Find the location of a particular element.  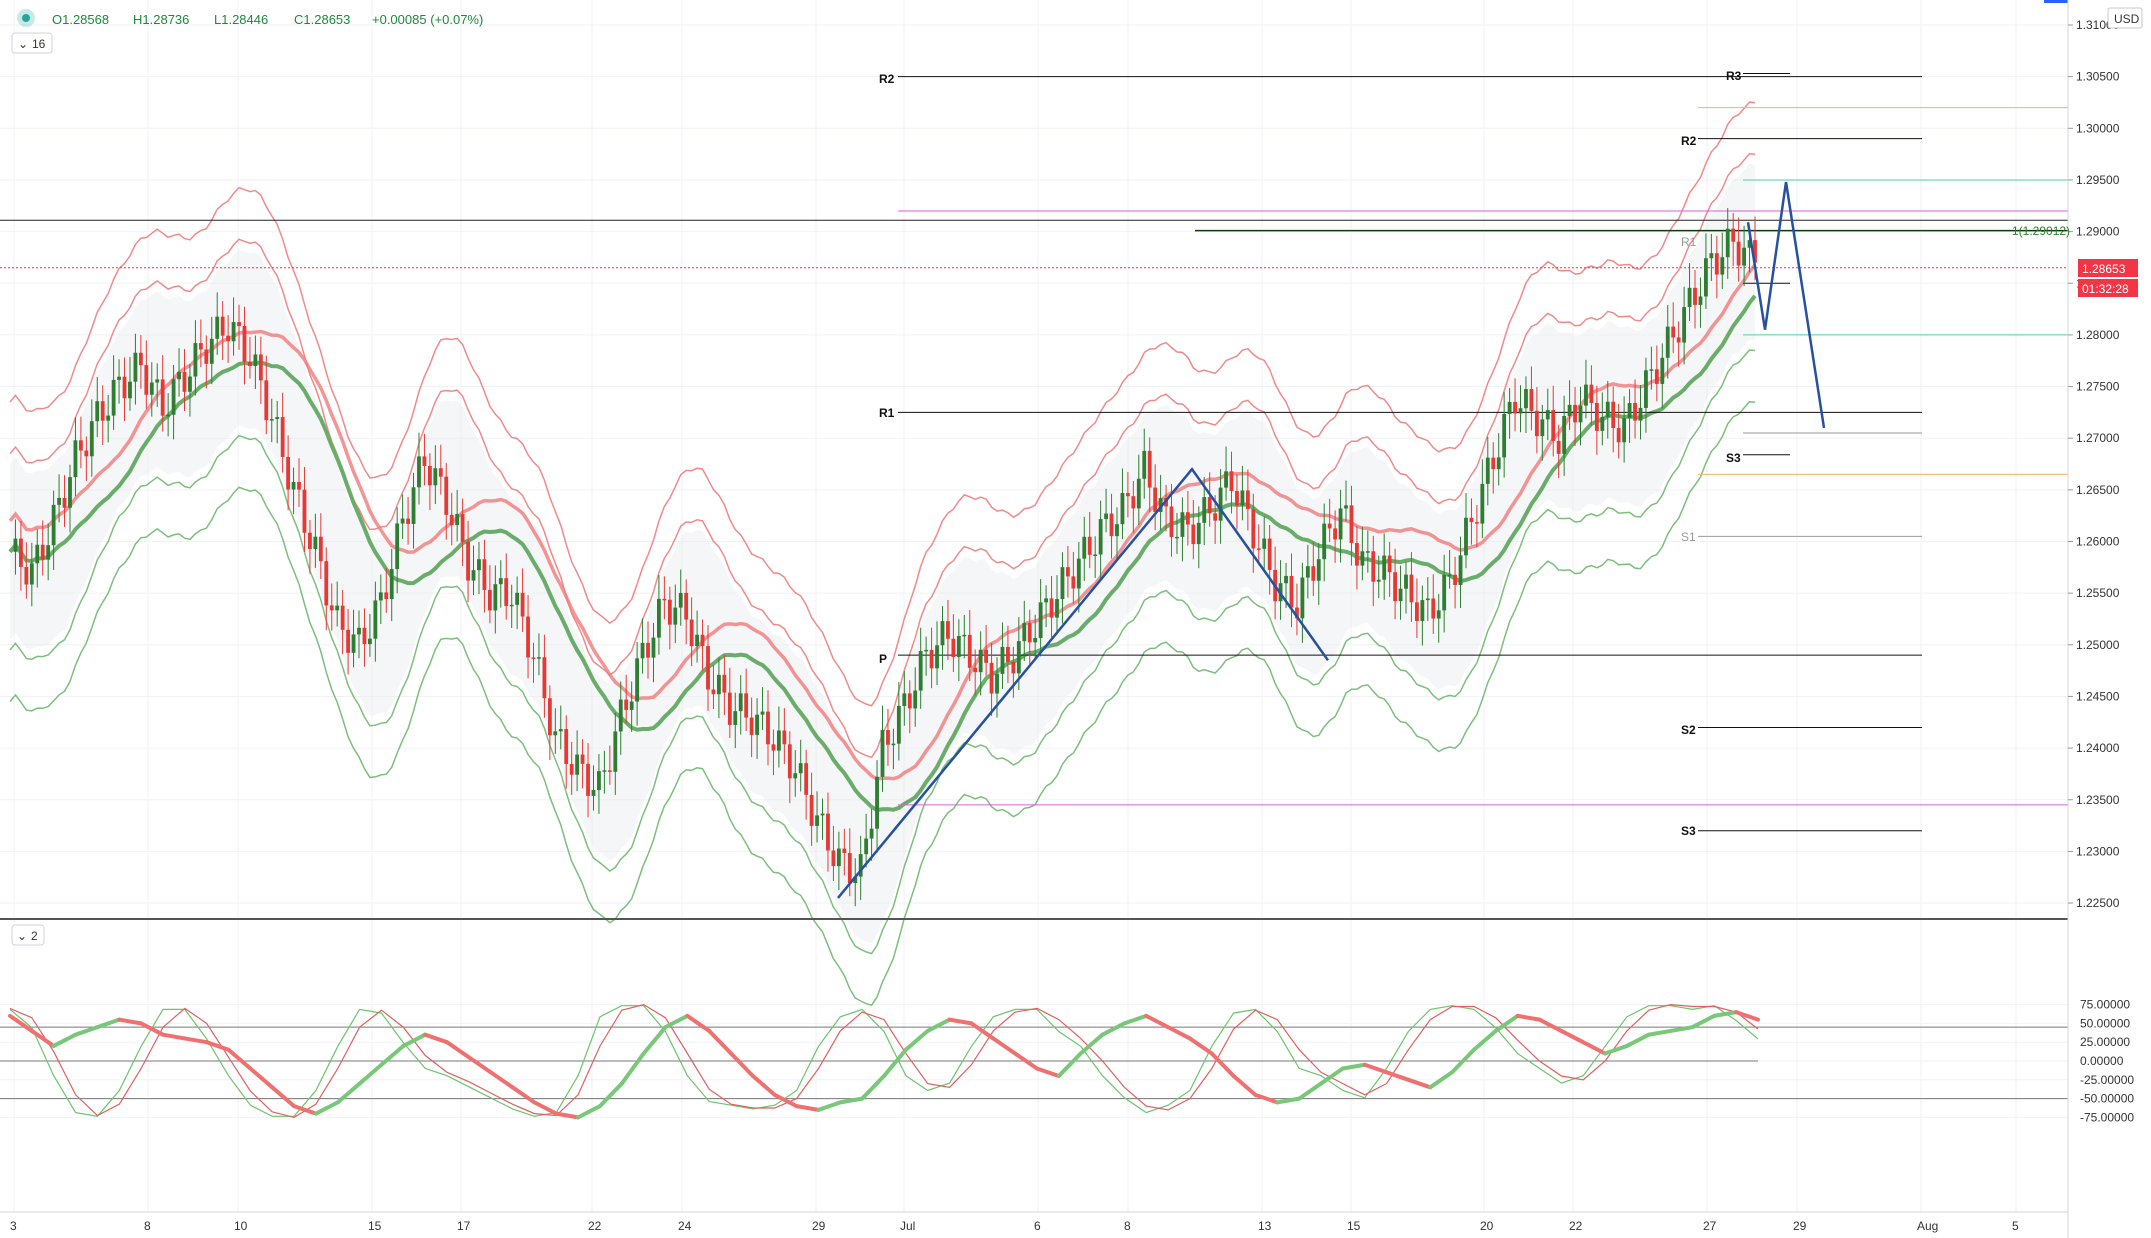

pivot-right-r3: R3 is located at coordinates (1734, 76).